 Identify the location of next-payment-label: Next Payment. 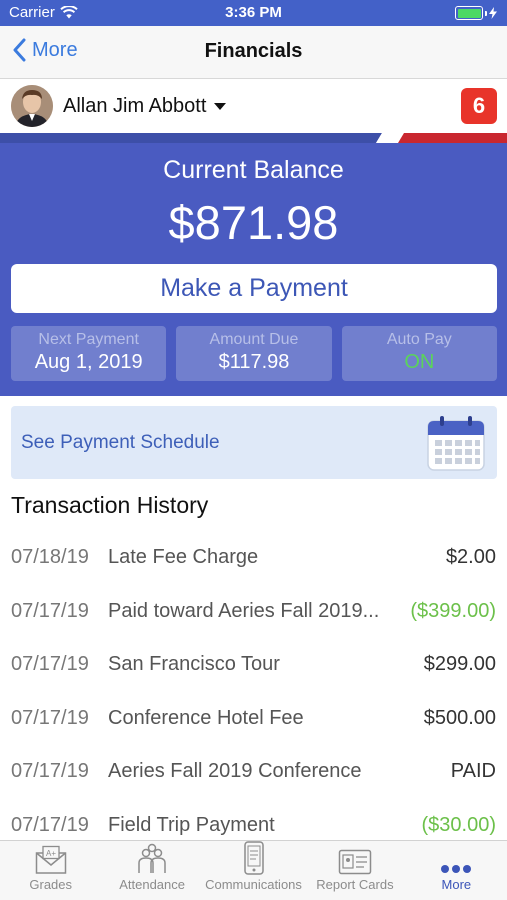
(88, 339).